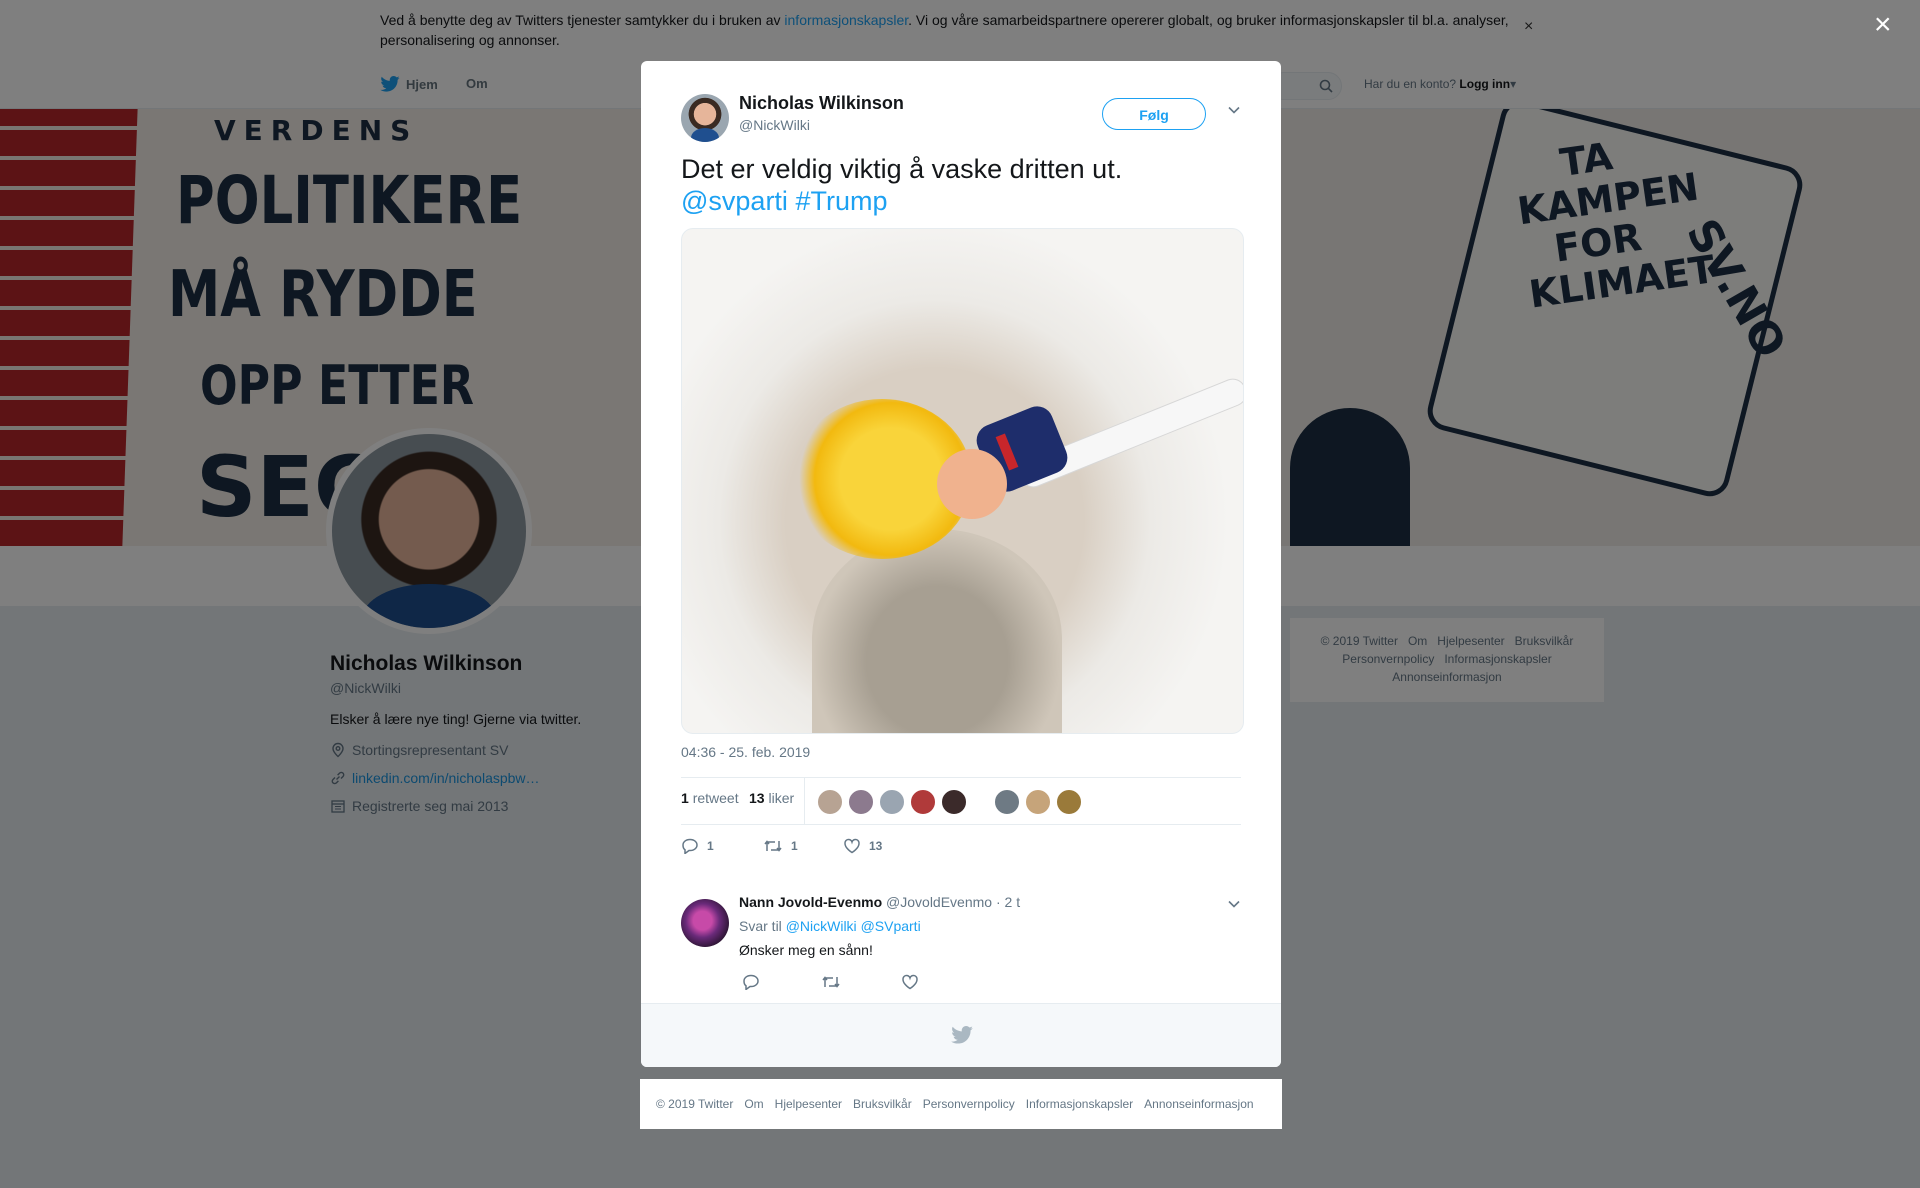 The width and height of the screenshot is (1920, 1188). What do you see at coordinates (710, 798) in the screenshot?
I see `retweet-stat: 1 retweet` at bounding box center [710, 798].